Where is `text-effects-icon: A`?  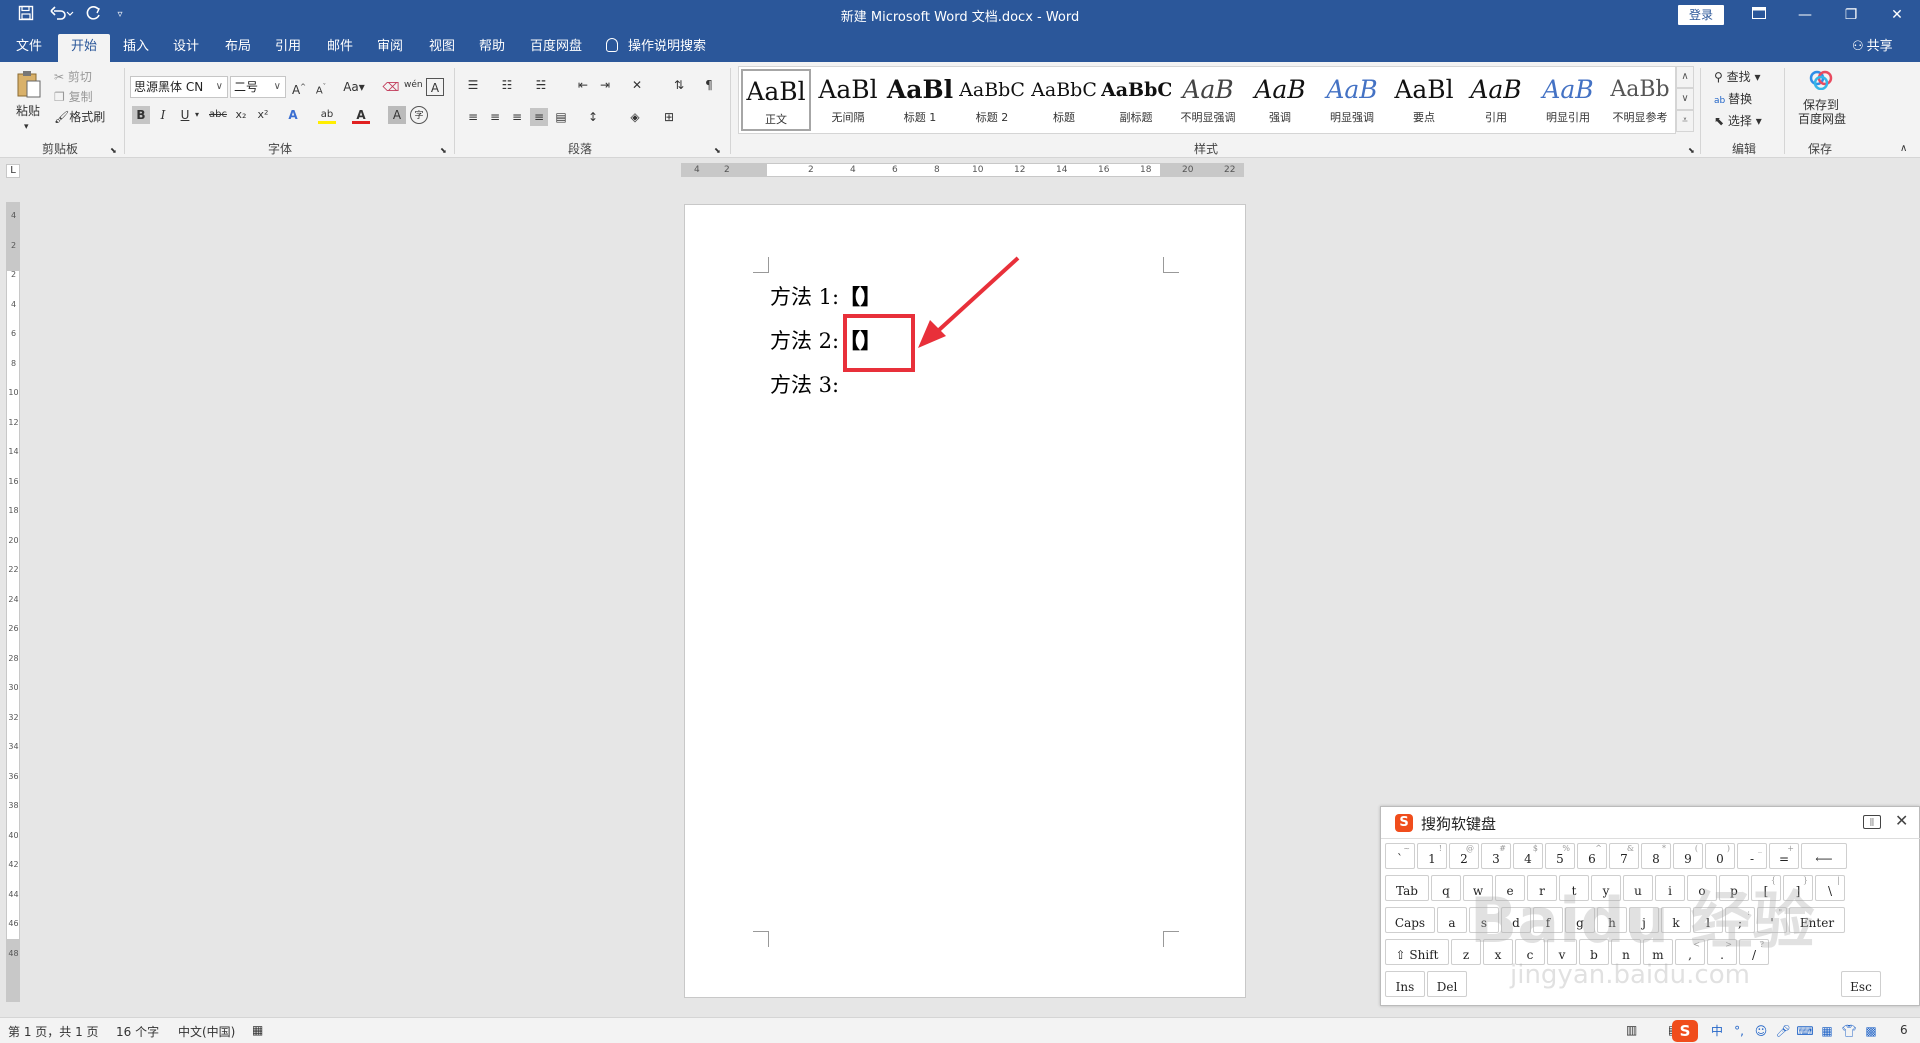 text-effects-icon: A is located at coordinates (293, 115).